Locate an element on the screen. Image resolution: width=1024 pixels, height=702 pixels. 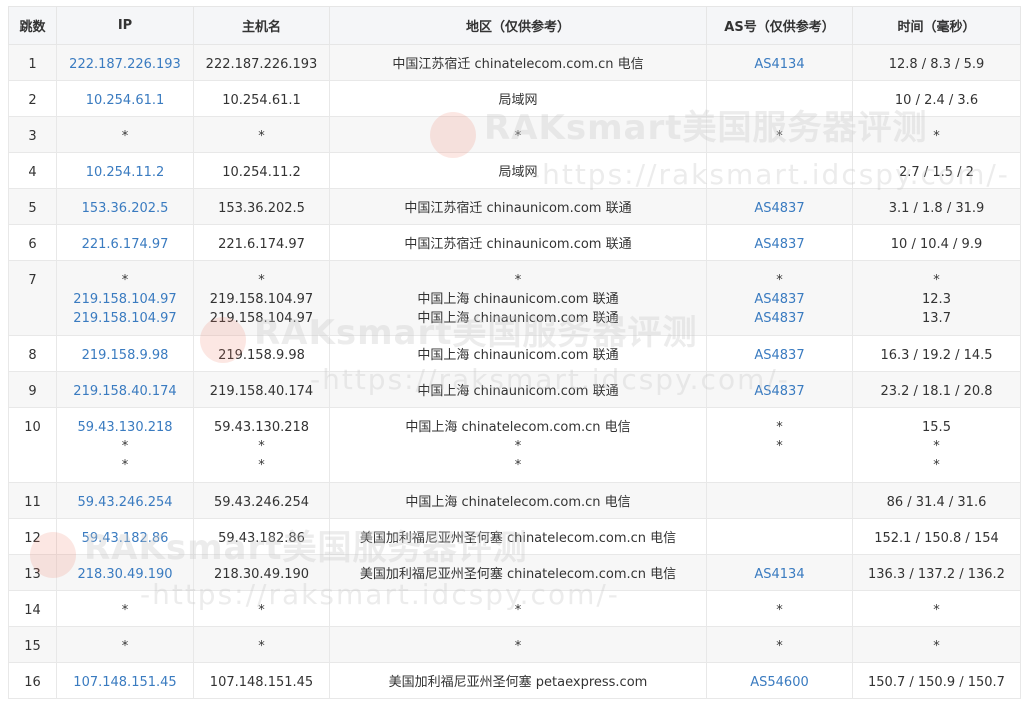
cell-ip-value: 219.158.40.174 is located at coordinates (125, 391).